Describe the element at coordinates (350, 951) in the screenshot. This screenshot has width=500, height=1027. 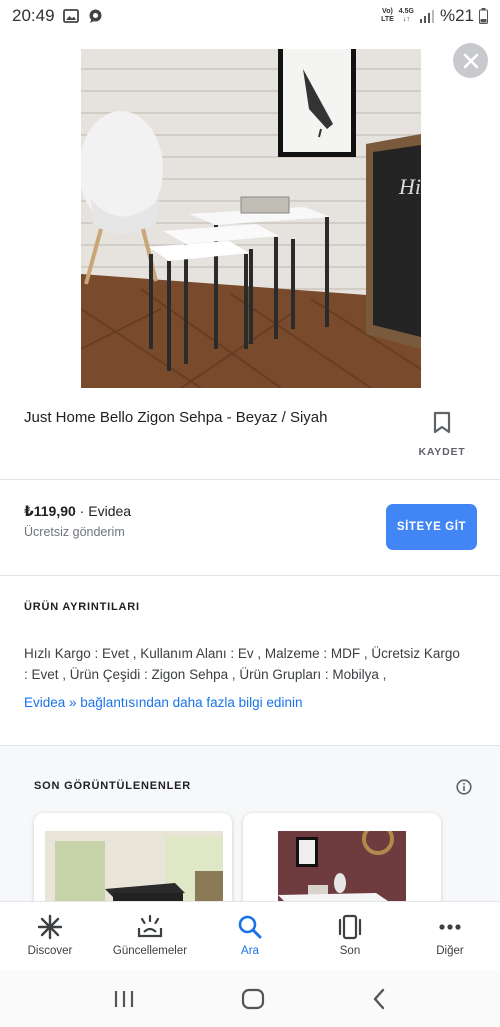
I see `nav-label: Son` at that location.